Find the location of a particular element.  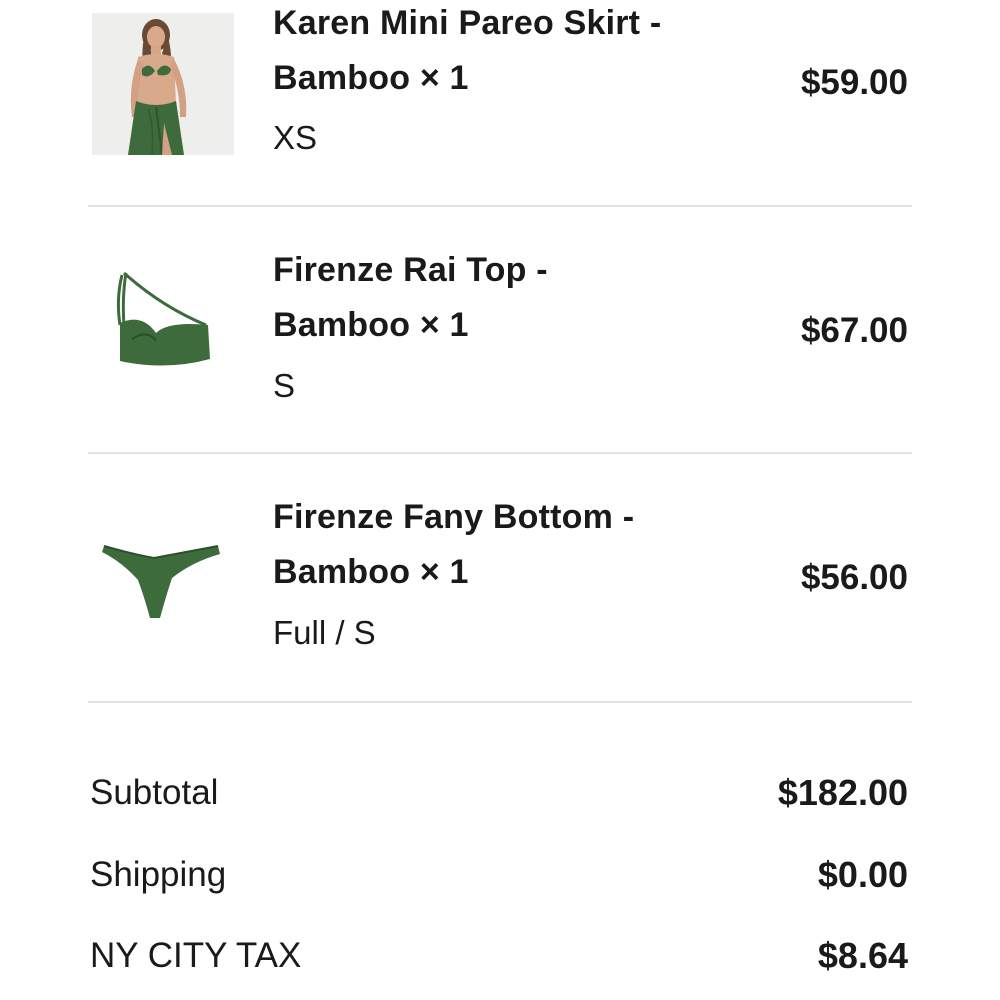

subtotal-label: Subtotal is located at coordinates (154, 792).